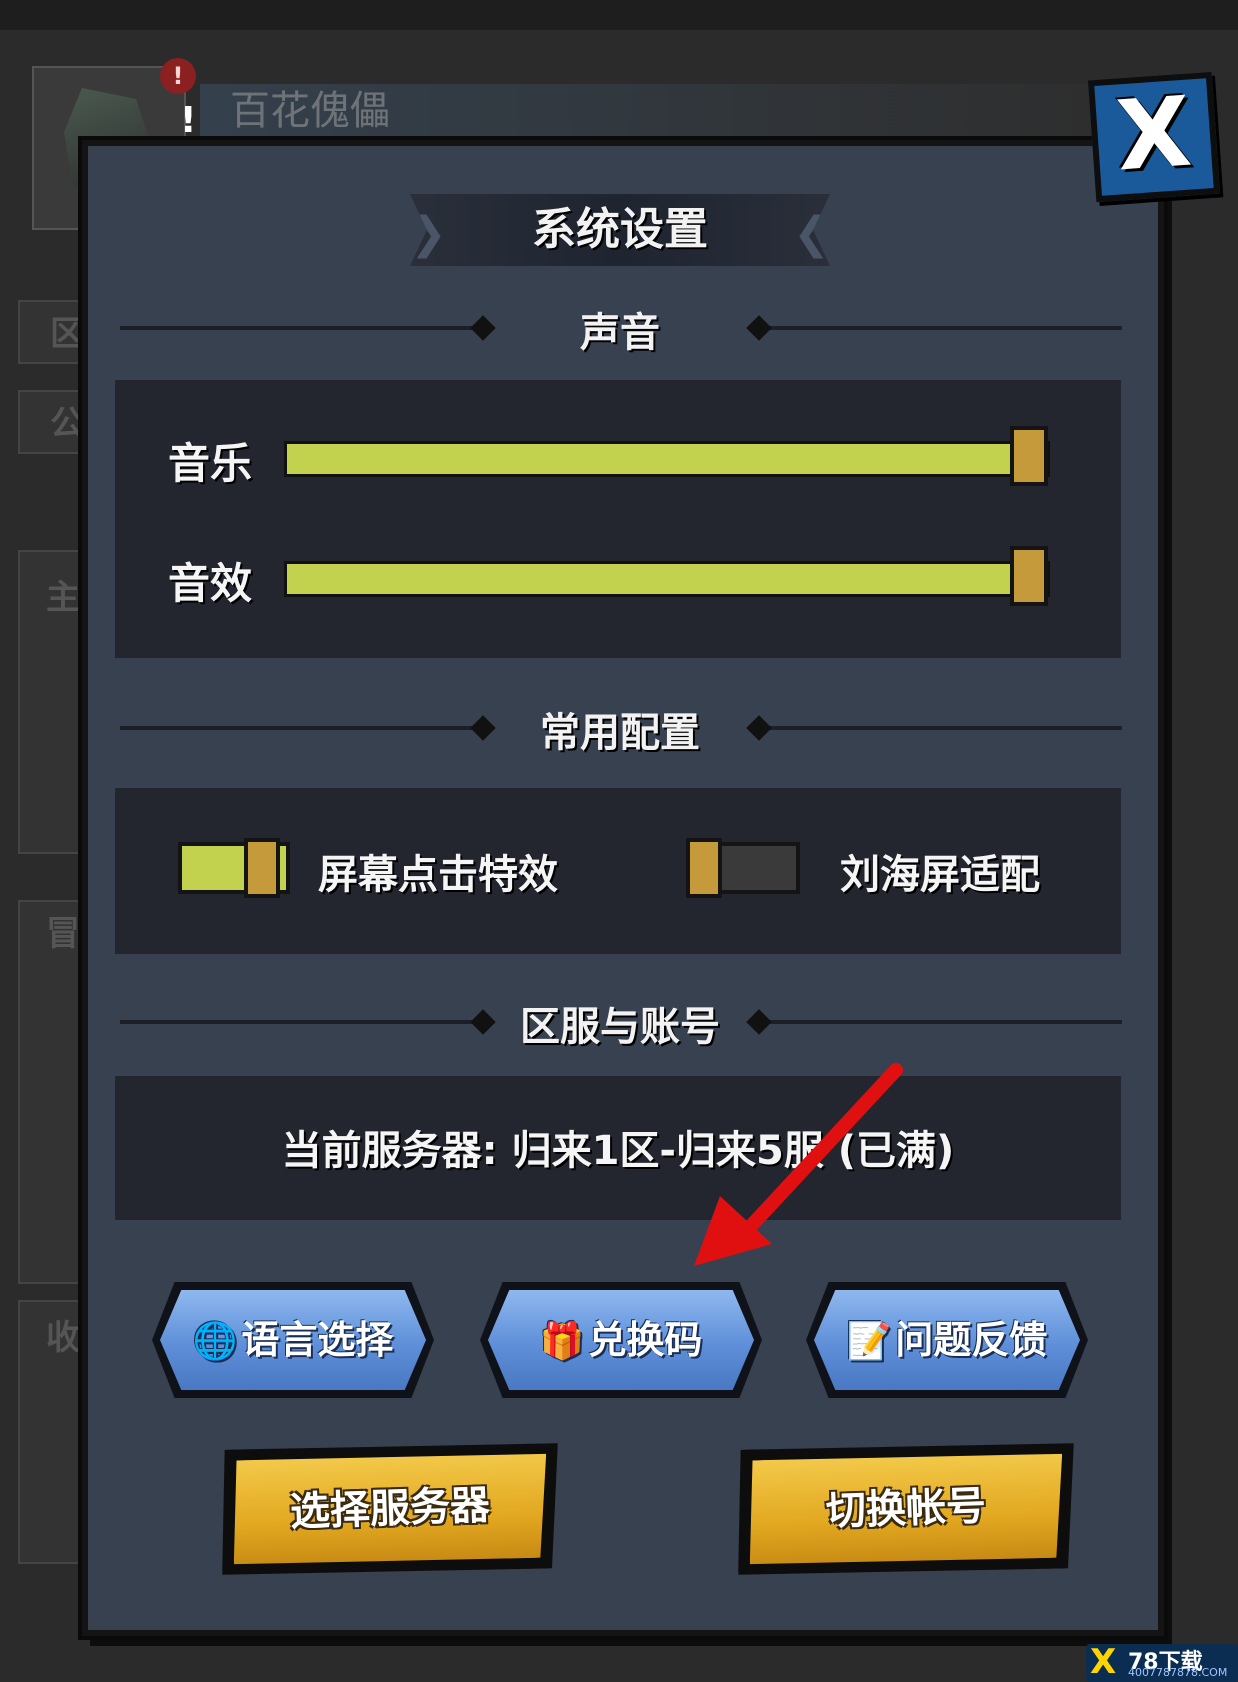 Image resolution: width=1238 pixels, height=1682 pixels. What do you see at coordinates (1162, 1662) in the screenshot?
I see `watermark: X 78下载 4007787878.COM` at bounding box center [1162, 1662].